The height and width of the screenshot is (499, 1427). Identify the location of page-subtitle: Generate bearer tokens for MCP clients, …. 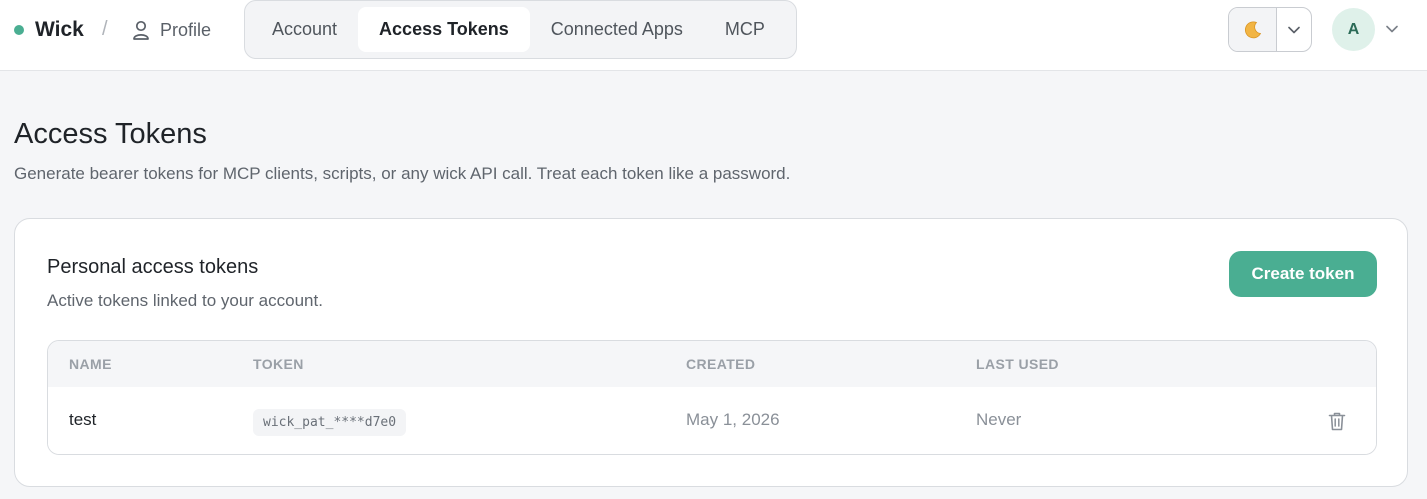
(402, 173).